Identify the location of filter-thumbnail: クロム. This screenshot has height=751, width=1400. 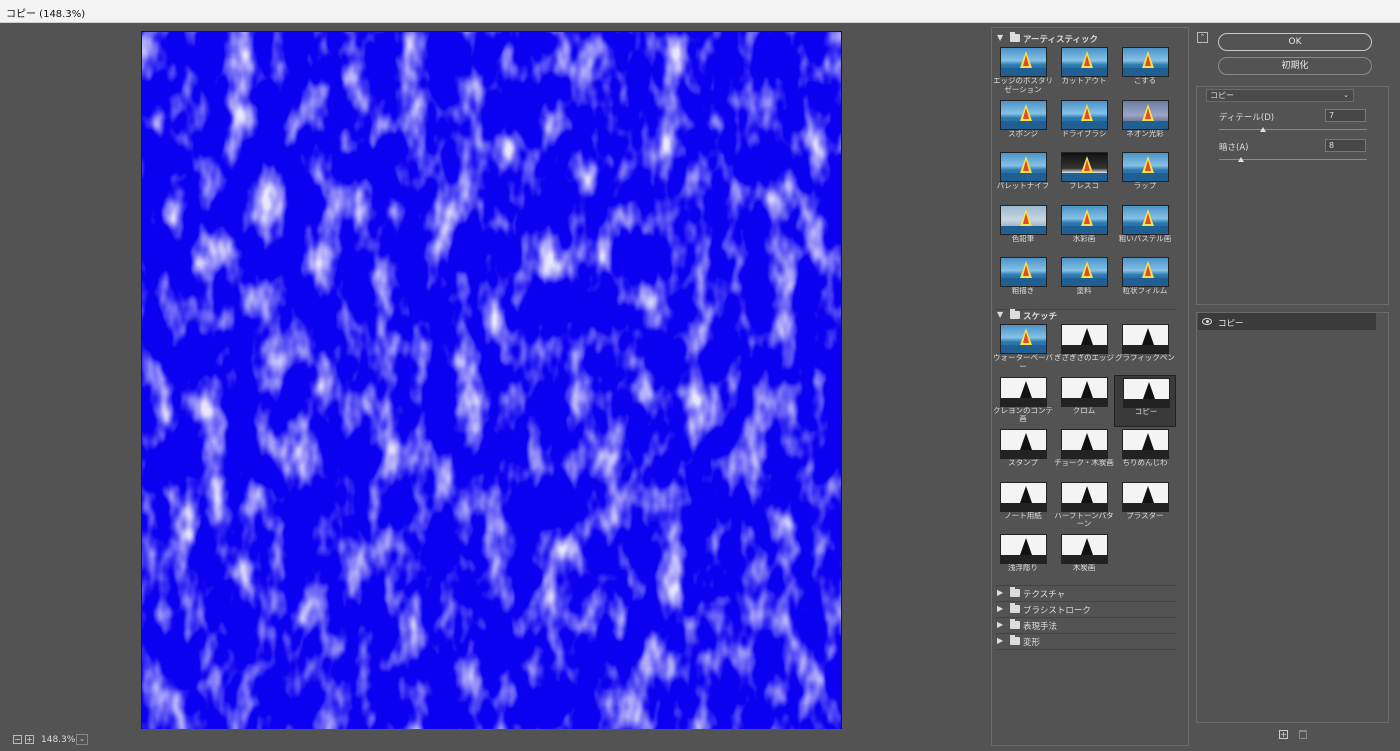
(1084, 401).